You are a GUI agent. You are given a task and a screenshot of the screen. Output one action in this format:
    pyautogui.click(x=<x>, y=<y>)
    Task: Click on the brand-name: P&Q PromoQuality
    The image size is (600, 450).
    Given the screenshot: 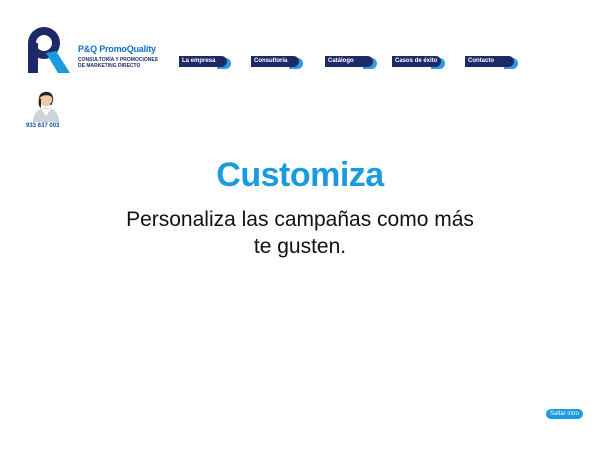 What is the action you would take?
    pyautogui.click(x=117, y=49)
    